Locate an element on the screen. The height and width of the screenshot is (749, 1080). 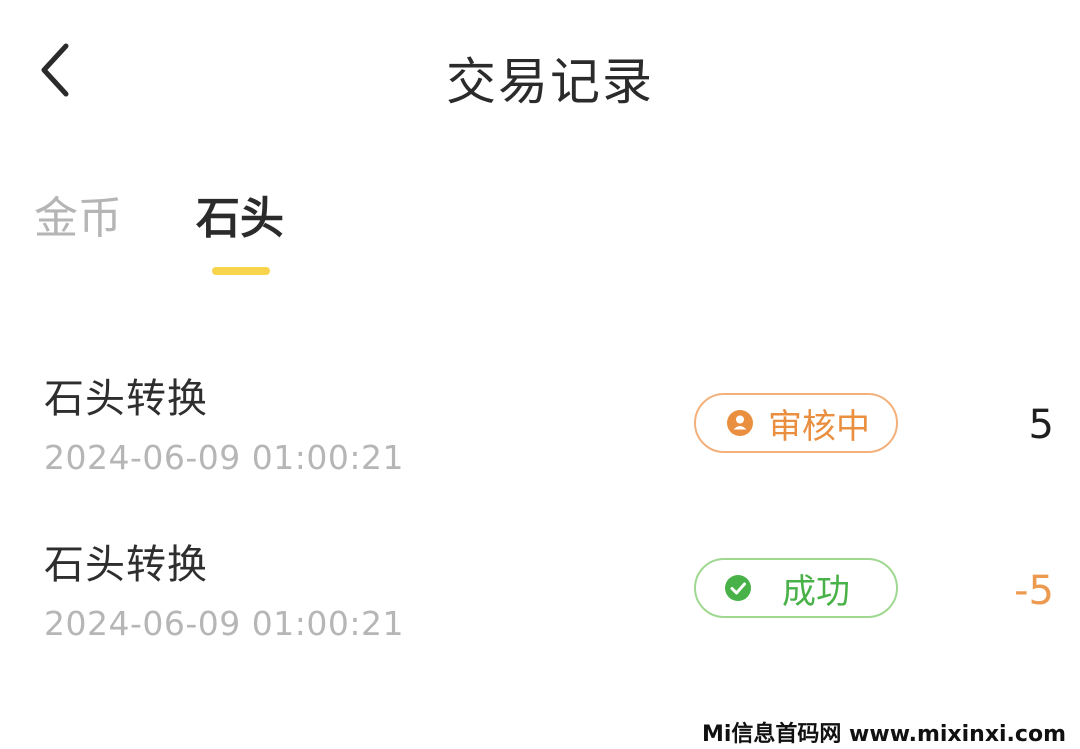
status-badge: 审核中 is located at coordinates (796, 423).